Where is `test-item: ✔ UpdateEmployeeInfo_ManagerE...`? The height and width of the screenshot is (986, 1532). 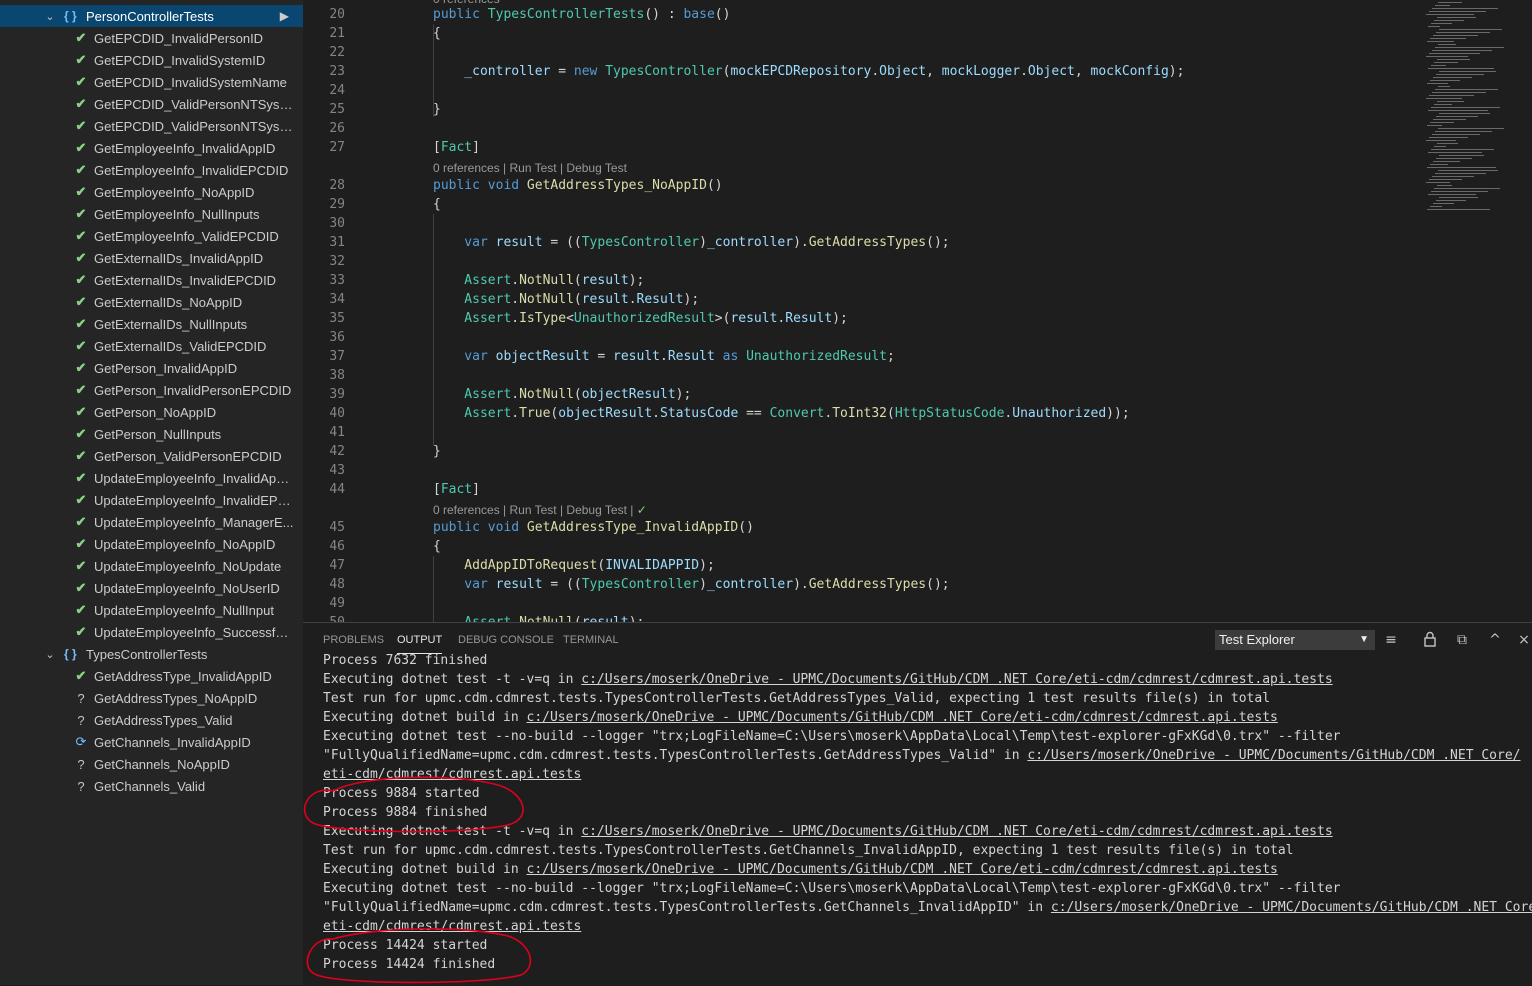 test-item: ✔ UpdateEmployeeInfo_ManagerE... is located at coordinates (151, 522).